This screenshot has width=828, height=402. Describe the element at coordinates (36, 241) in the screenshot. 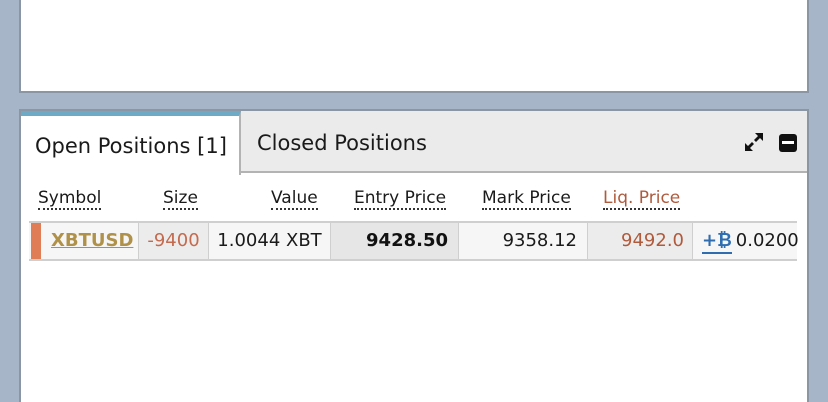

I see `short-side-marker` at that location.